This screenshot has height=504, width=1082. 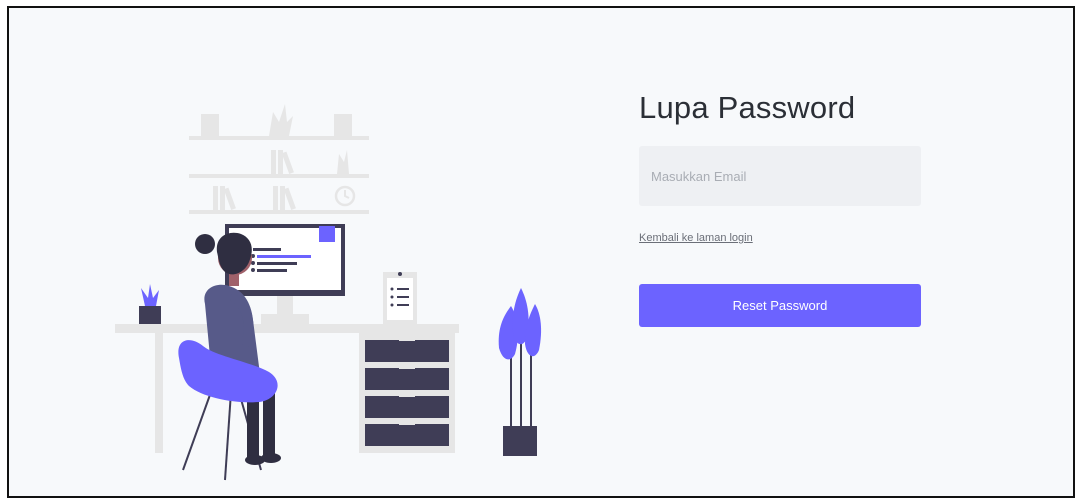 What do you see at coordinates (747, 107) in the screenshot?
I see `page-title: Lupa Password` at bounding box center [747, 107].